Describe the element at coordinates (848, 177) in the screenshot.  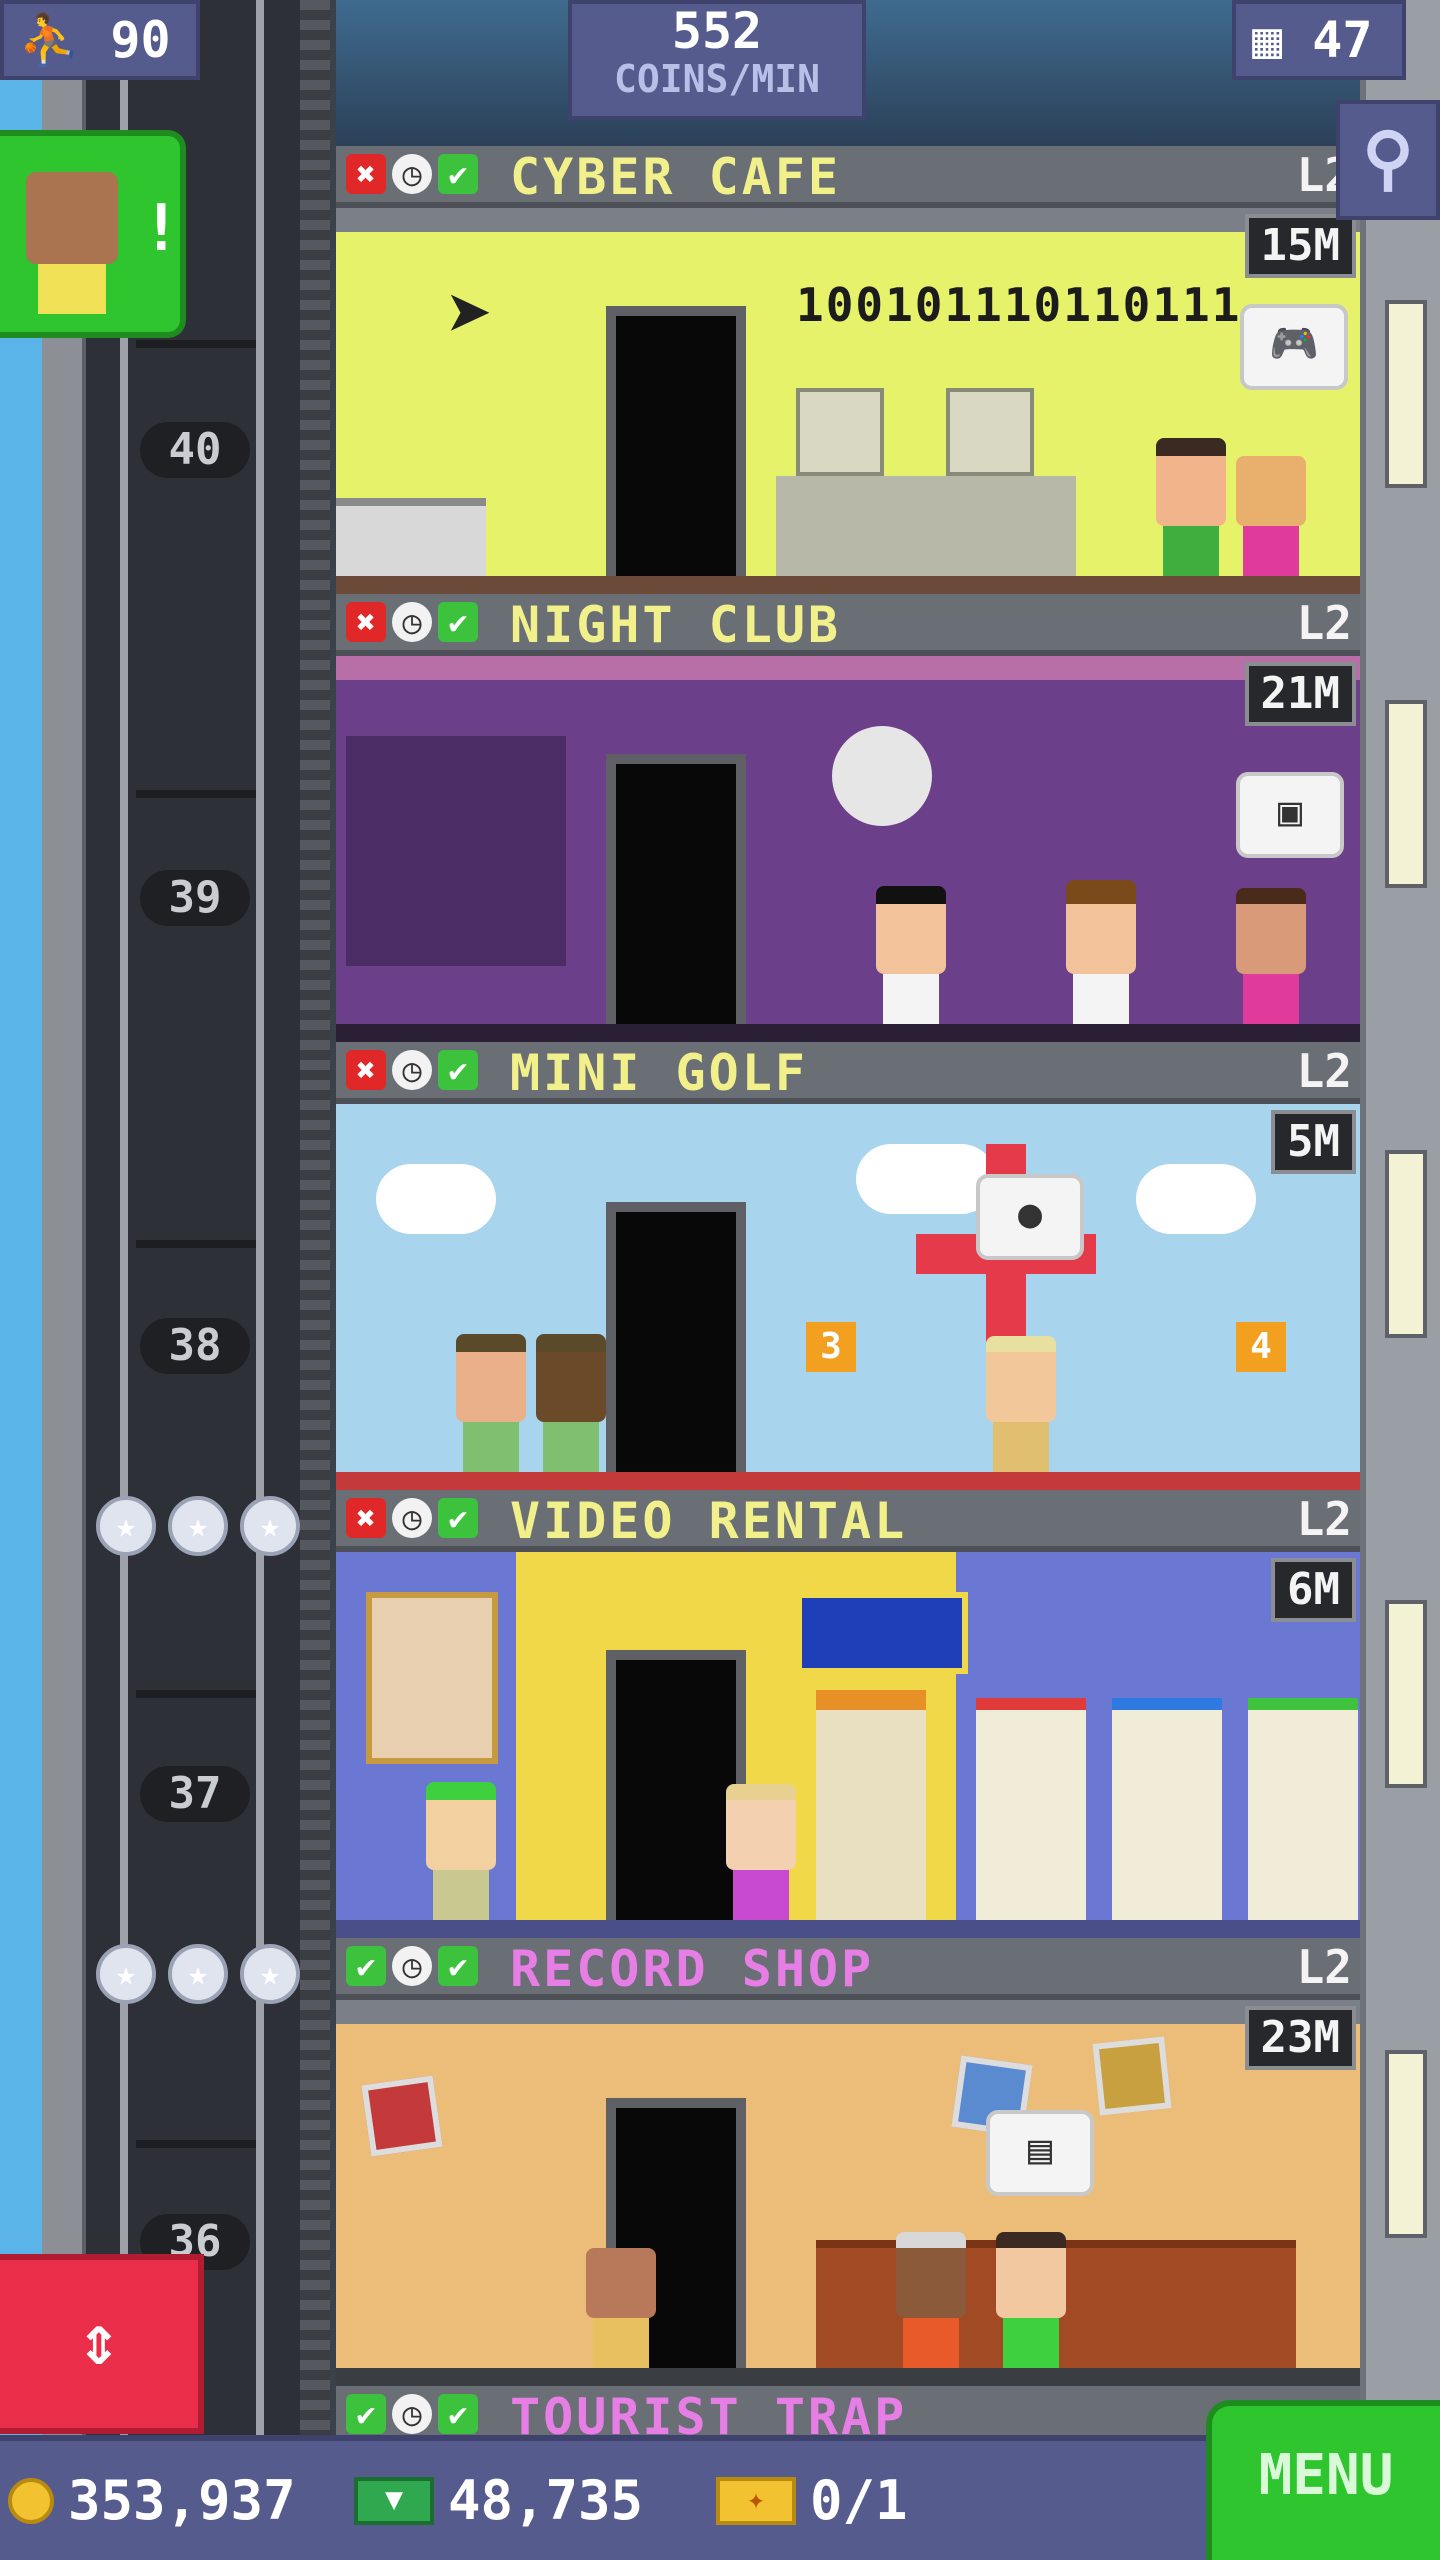
I see `floor-header: ✖ ◷ ✔ CYBER CAFE L2` at that location.